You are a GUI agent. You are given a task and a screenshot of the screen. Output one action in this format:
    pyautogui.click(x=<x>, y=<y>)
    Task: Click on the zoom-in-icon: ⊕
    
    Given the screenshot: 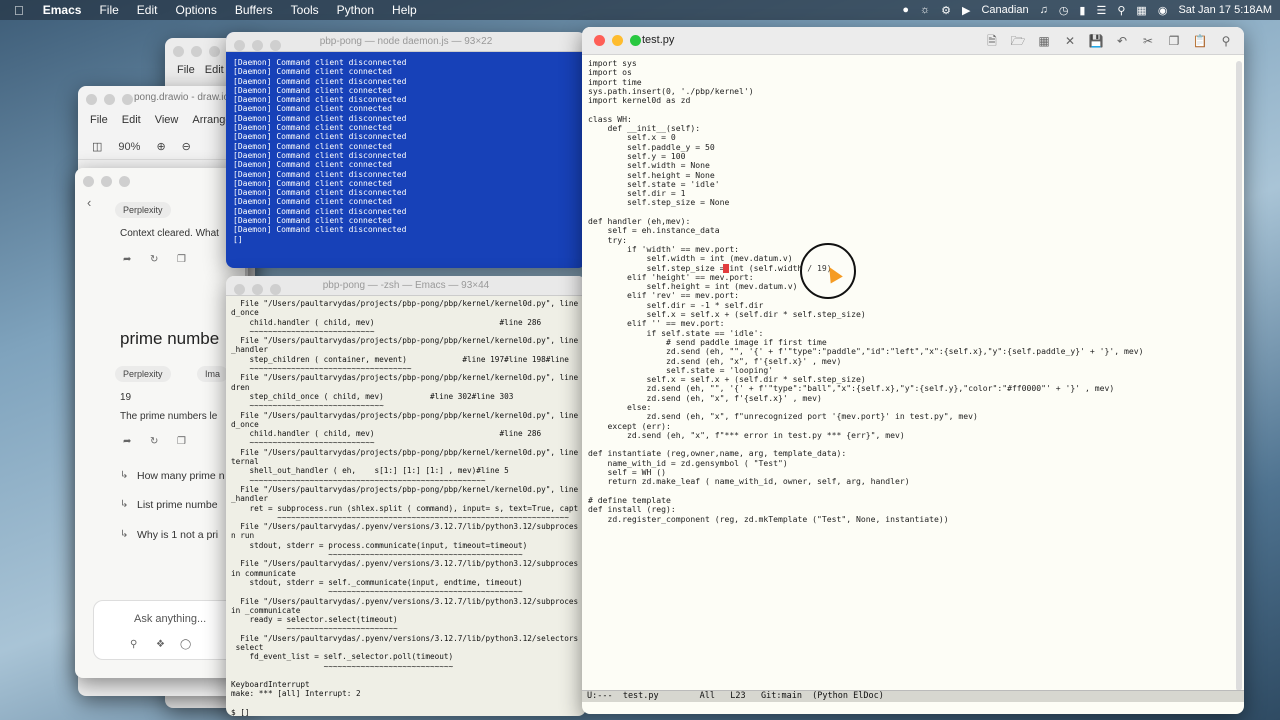 What is the action you would take?
    pyautogui.click(x=160, y=146)
    